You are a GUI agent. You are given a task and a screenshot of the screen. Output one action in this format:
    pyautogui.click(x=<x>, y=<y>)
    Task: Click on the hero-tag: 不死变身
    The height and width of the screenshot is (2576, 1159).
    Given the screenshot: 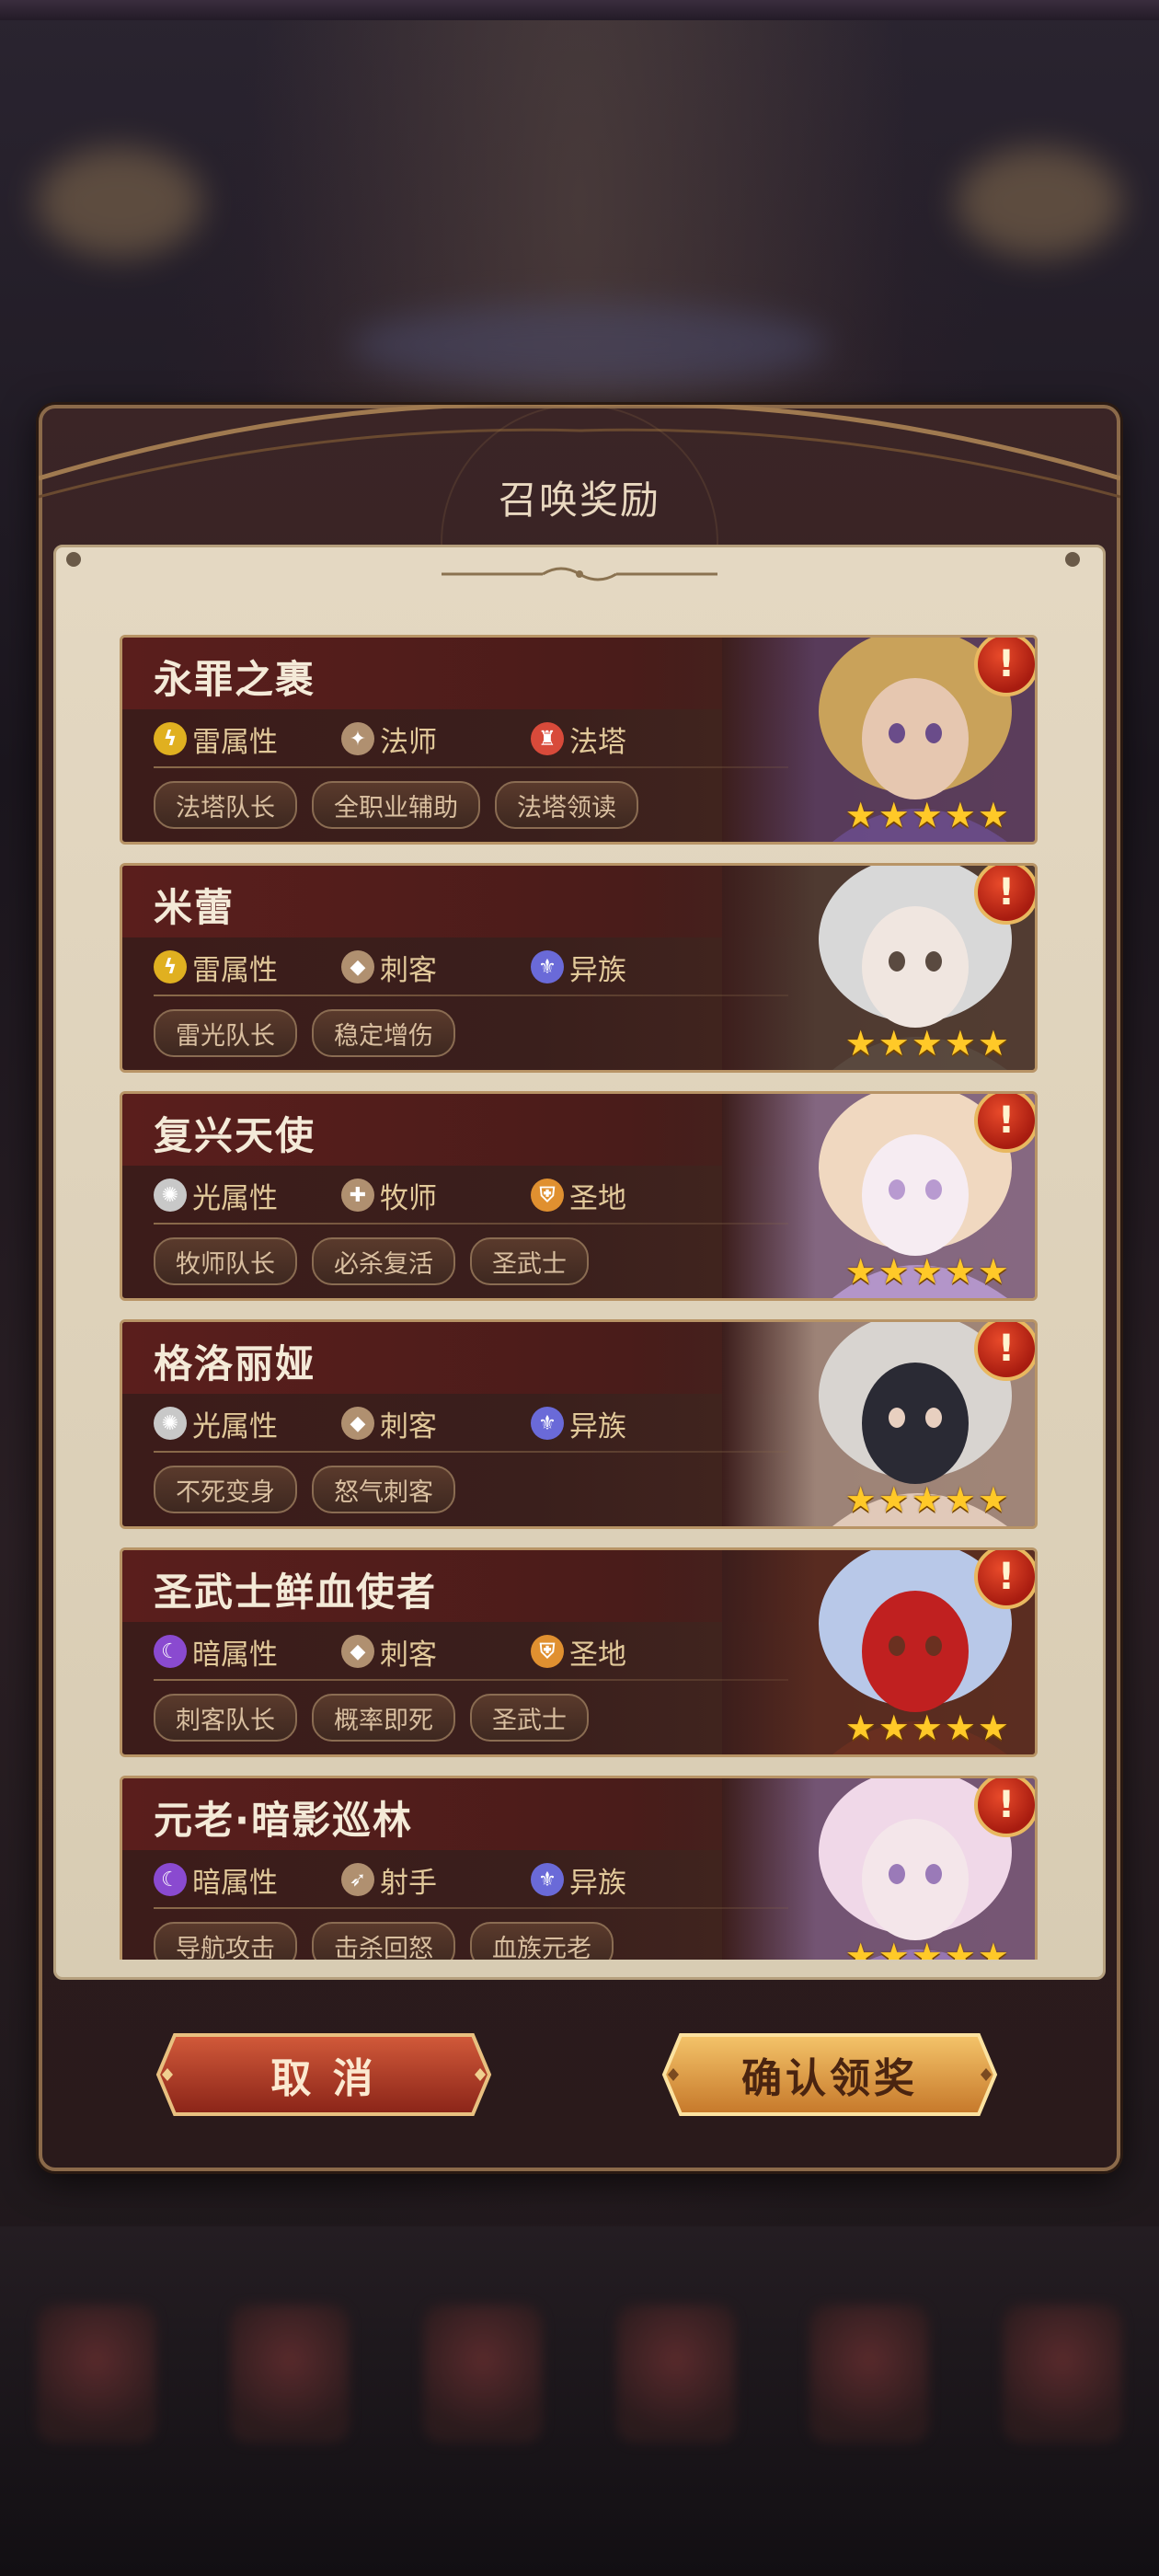 What is the action you would take?
    pyautogui.click(x=225, y=1489)
    